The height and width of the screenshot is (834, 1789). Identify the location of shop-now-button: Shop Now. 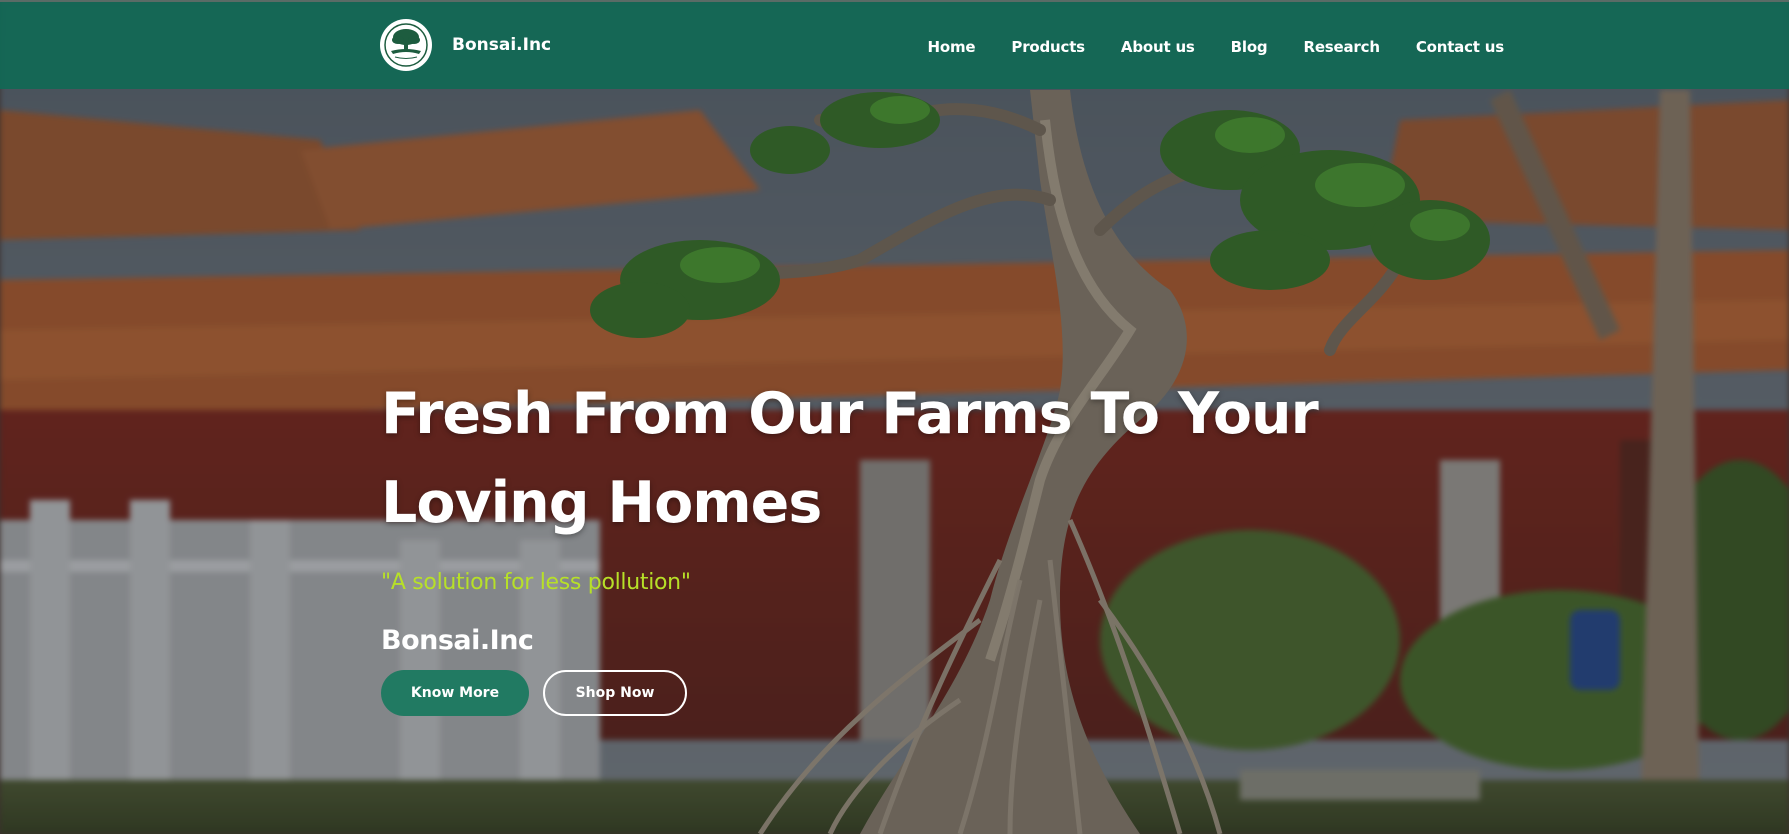
(615, 693).